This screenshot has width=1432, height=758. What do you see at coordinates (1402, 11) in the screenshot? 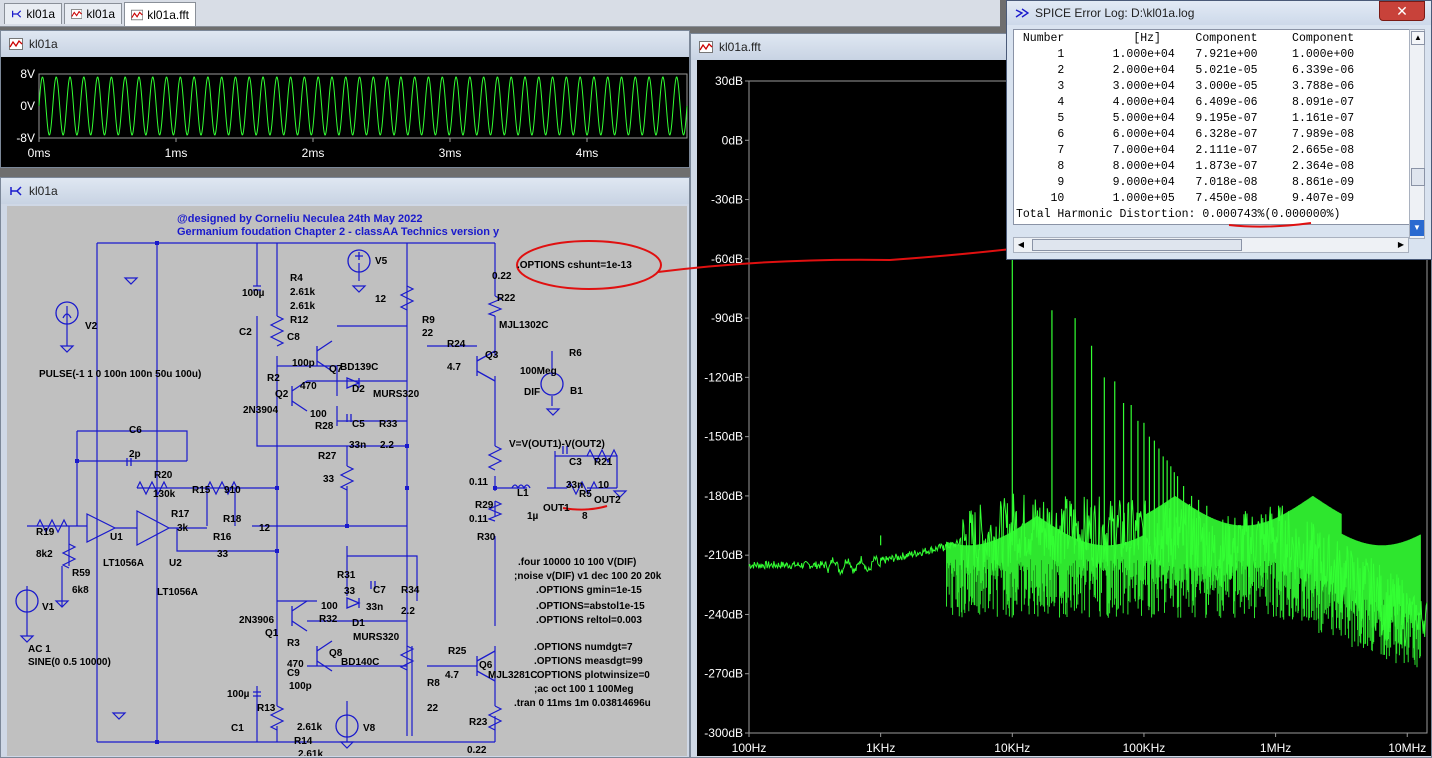
I see `close-button: ✕` at bounding box center [1402, 11].